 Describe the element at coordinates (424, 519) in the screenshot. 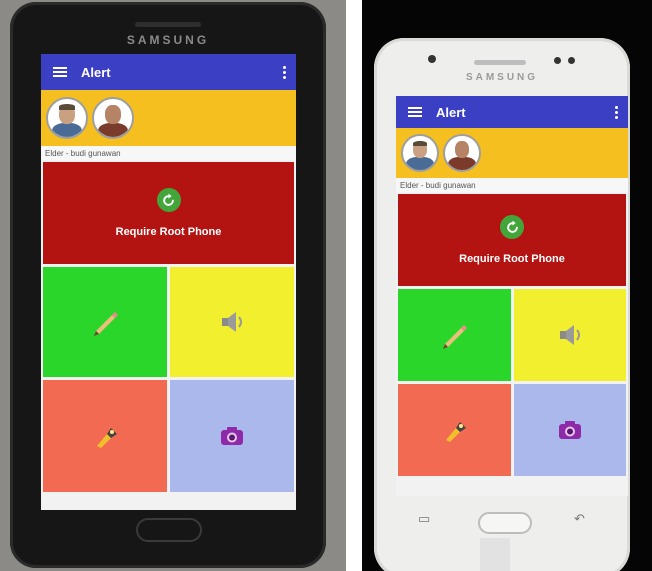

I see `recent-apps-icon: ▭` at that location.